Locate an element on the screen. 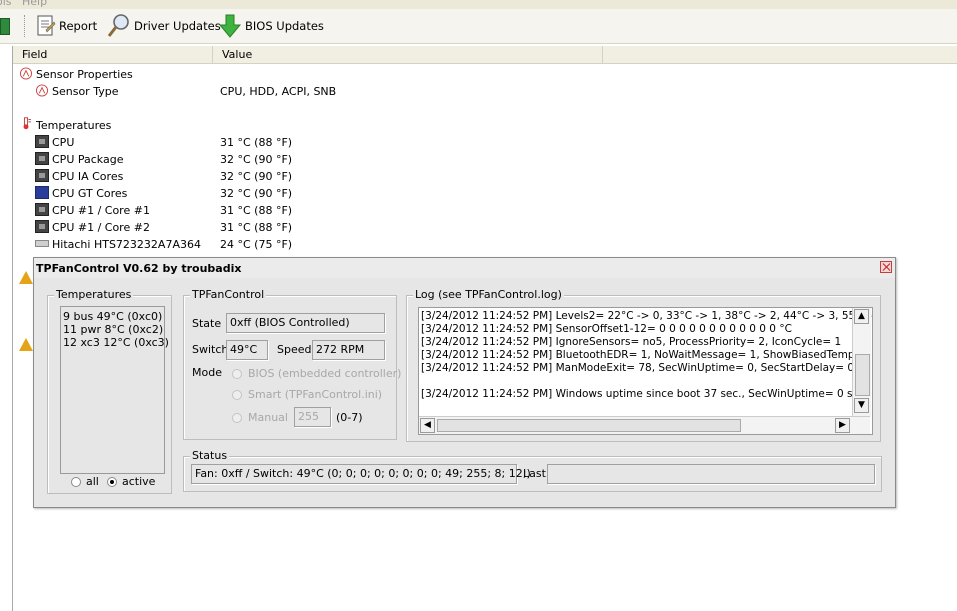 This screenshot has width=957, height=611. log-group-title: Log (see TPFanControl.log) is located at coordinates (488, 294).